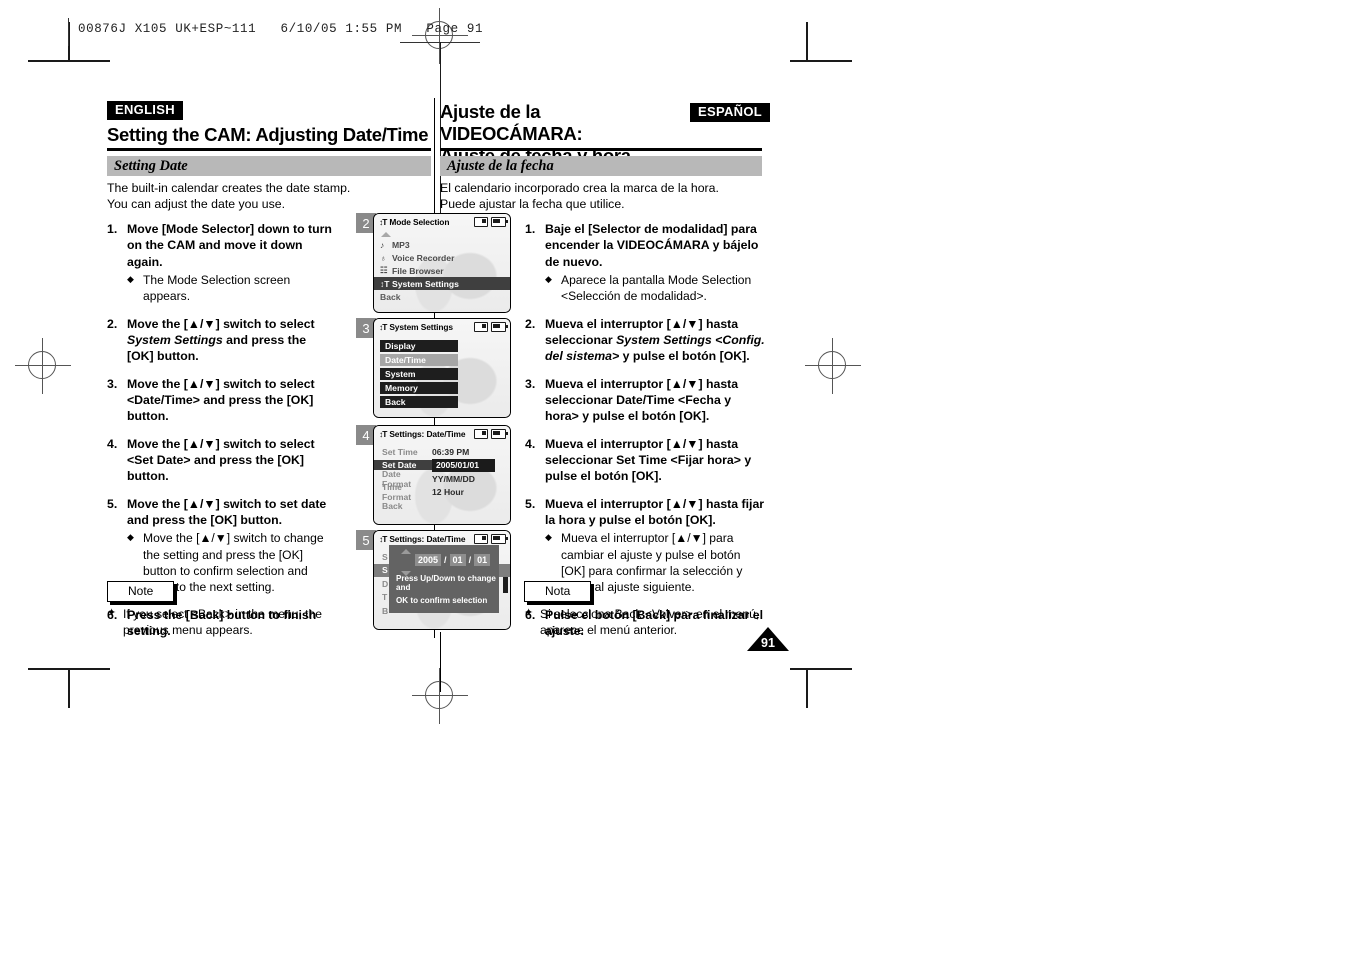 This screenshot has width=1351, height=954. Describe the element at coordinates (807, 42) in the screenshot. I see `crop-mark-tr-v` at that location.